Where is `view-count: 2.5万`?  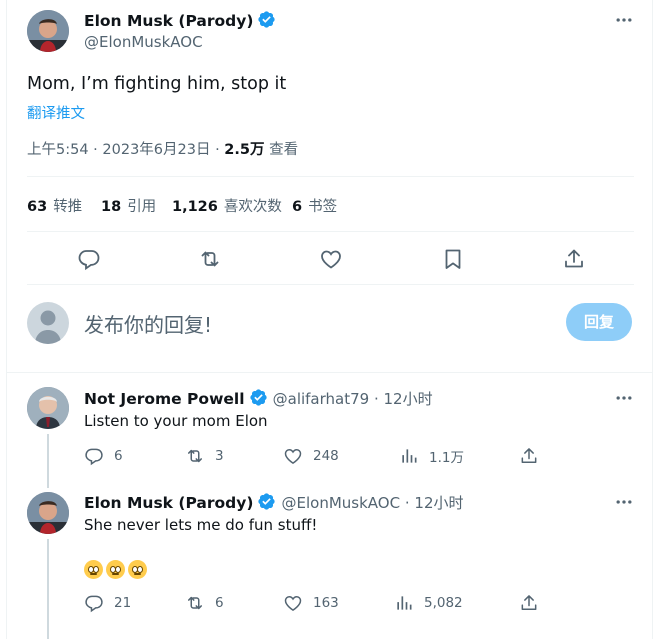 view-count: 2.5万 is located at coordinates (244, 150).